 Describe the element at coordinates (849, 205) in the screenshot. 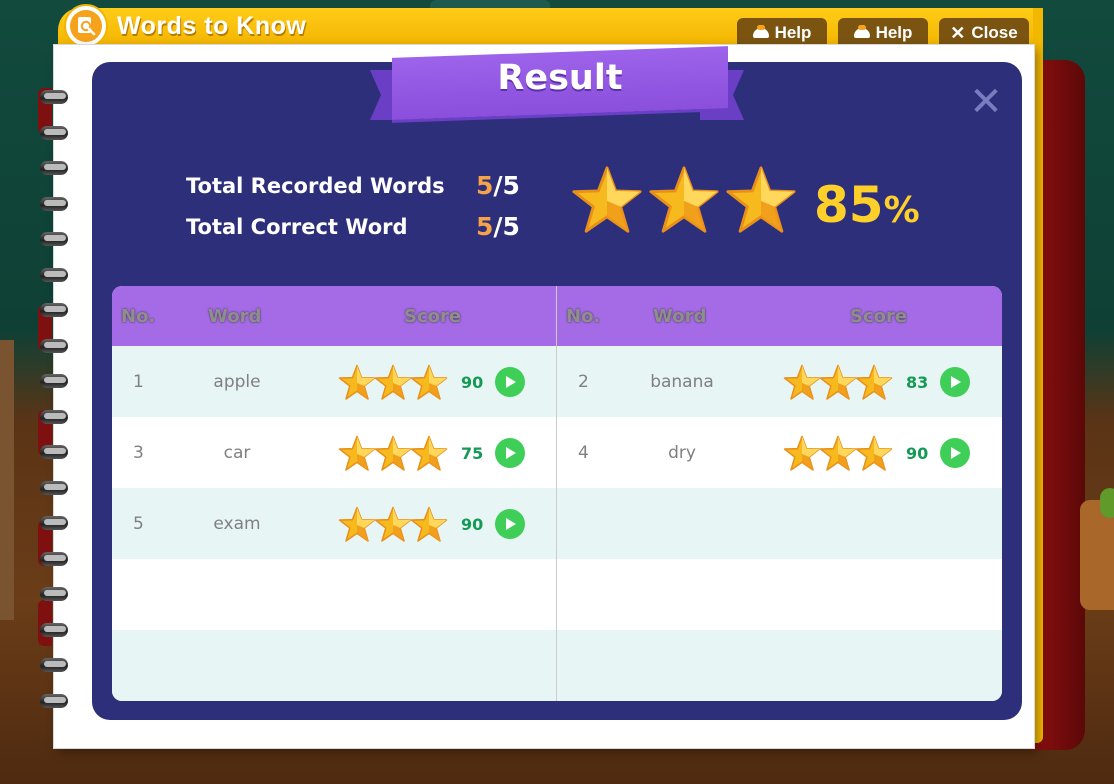

I see `overall-percentage-value: 85` at that location.